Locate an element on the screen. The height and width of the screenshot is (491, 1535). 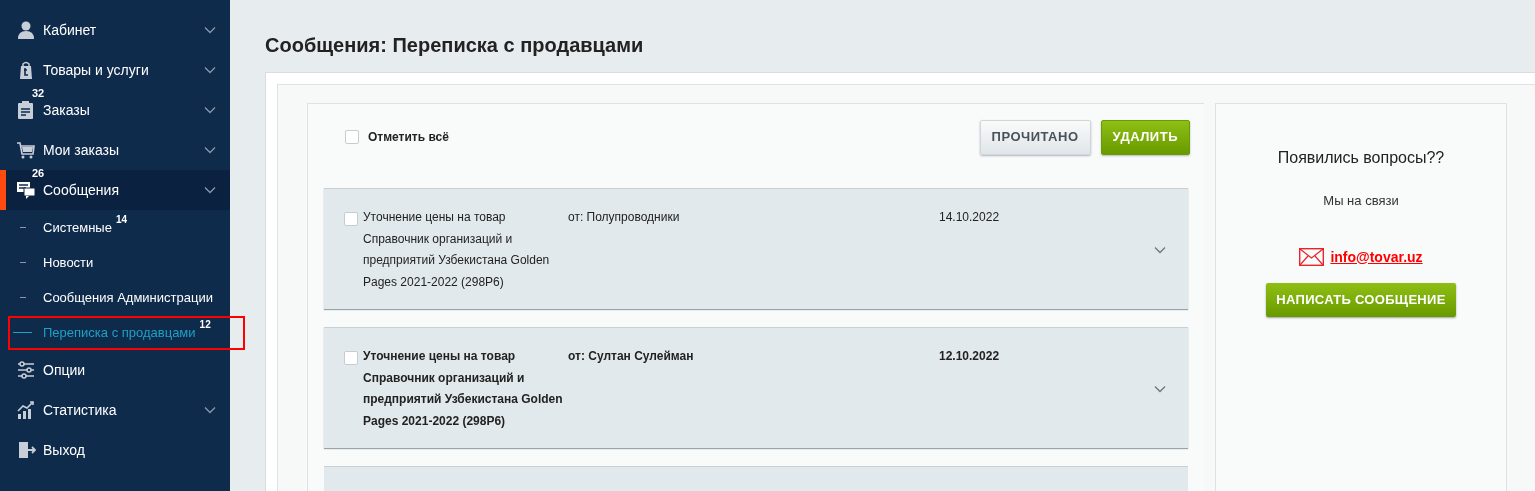
sidebar-item: Мои заказы is located at coordinates (115, 150).